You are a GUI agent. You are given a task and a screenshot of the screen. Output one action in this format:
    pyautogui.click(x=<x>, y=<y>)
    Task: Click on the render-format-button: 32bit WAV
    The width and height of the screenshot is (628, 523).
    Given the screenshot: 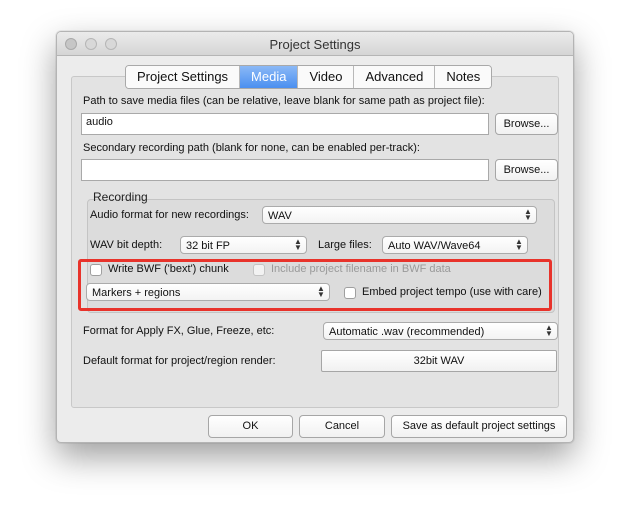 What is the action you would take?
    pyautogui.click(x=439, y=361)
    